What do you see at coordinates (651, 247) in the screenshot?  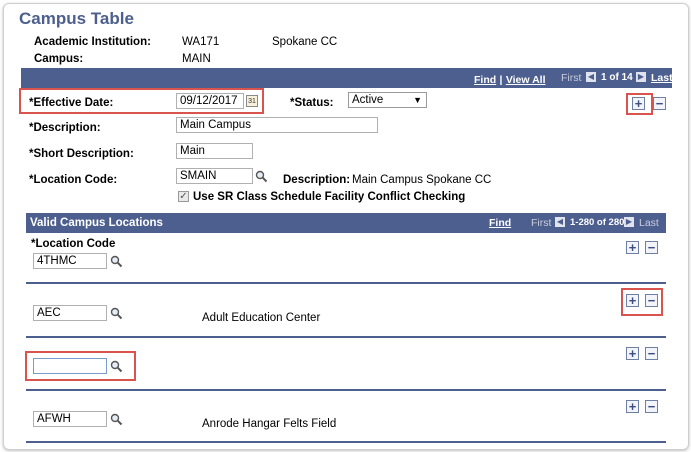 I see `delete-location-row-1-button: −` at bounding box center [651, 247].